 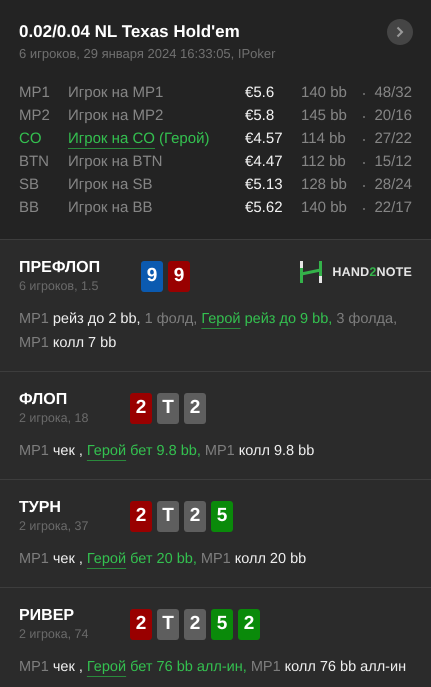 What do you see at coordinates (116, 93) in the screenshot?
I see `player-name: Игрок на MP1` at bounding box center [116, 93].